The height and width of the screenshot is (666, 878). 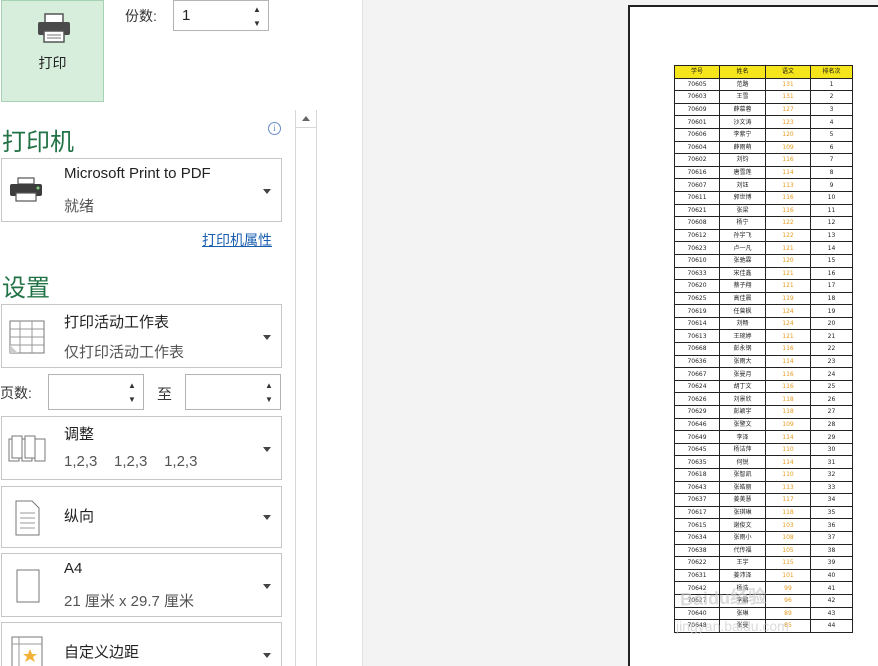 I want to click on table-cell: 卢一凡, so click(x=742, y=248).